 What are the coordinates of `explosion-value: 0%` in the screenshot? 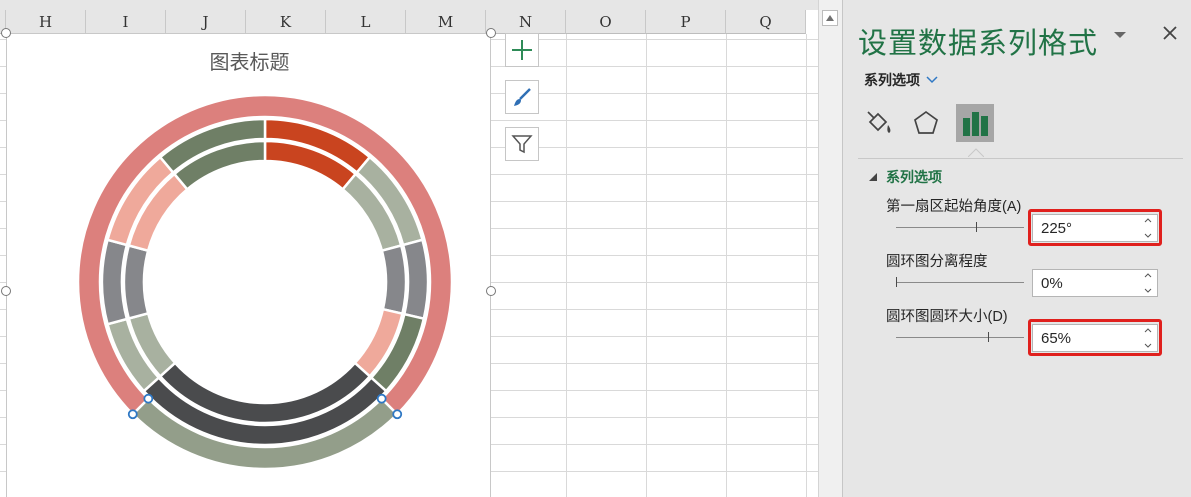 It's located at (1052, 283).